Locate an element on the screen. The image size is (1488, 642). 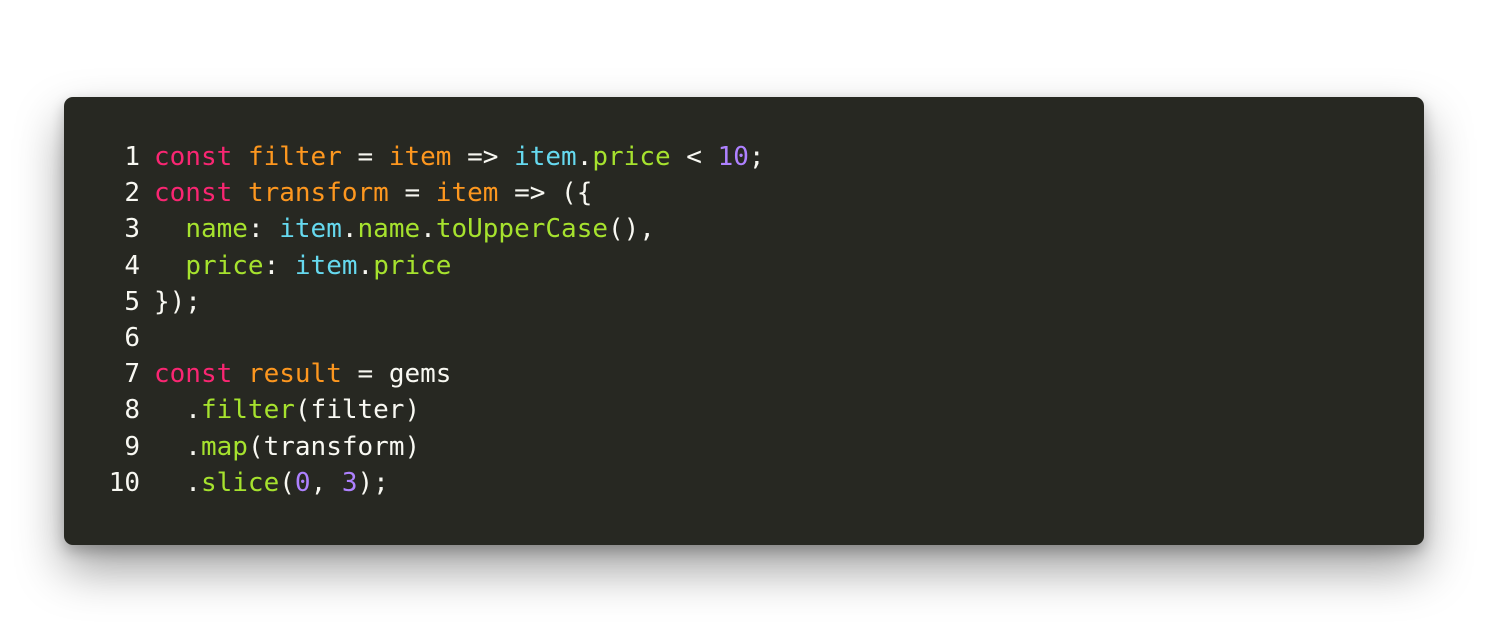
code-token-plain: (transform) is located at coordinates (334, 446).